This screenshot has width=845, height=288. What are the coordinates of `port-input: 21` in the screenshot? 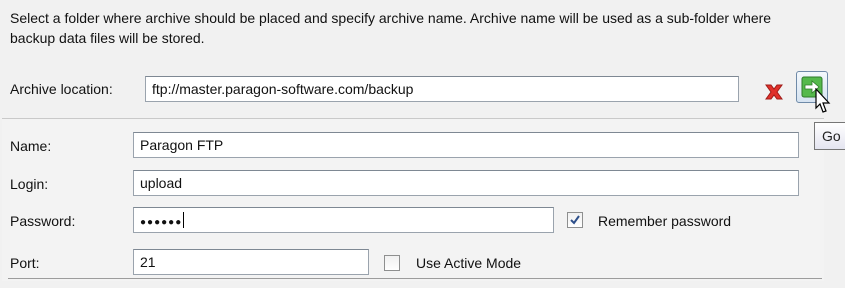 It's located at (251, 262).